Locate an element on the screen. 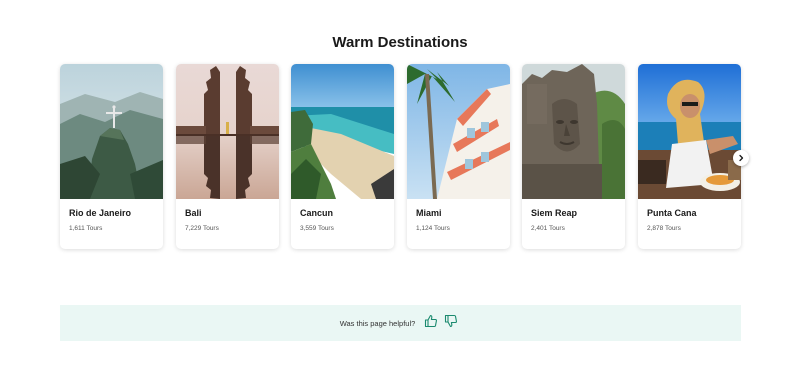 The width and height of the screenshot is (800, 366). destination-card-miami: Miami 1,124 Tours is located at coordinates (458, 156).